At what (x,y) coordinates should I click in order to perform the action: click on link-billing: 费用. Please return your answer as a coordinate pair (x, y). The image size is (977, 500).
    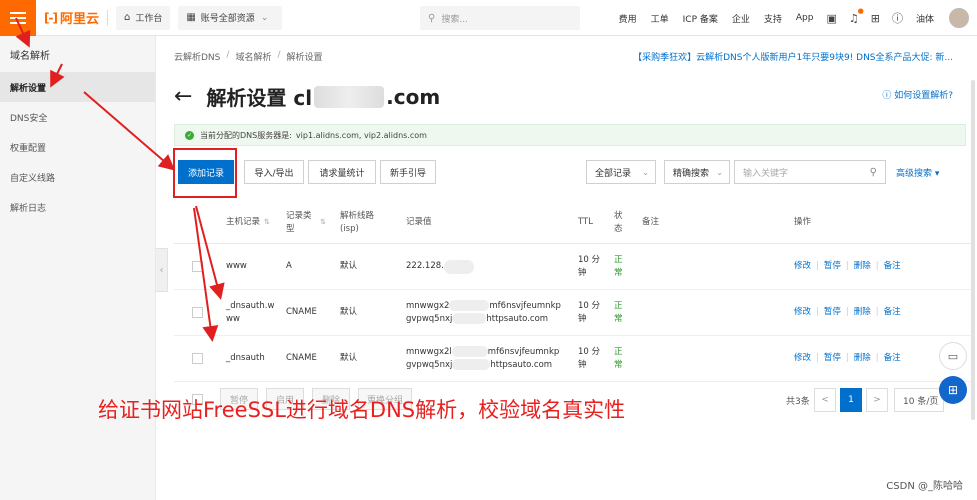
    Looking at the image, I should click on (628, 18).